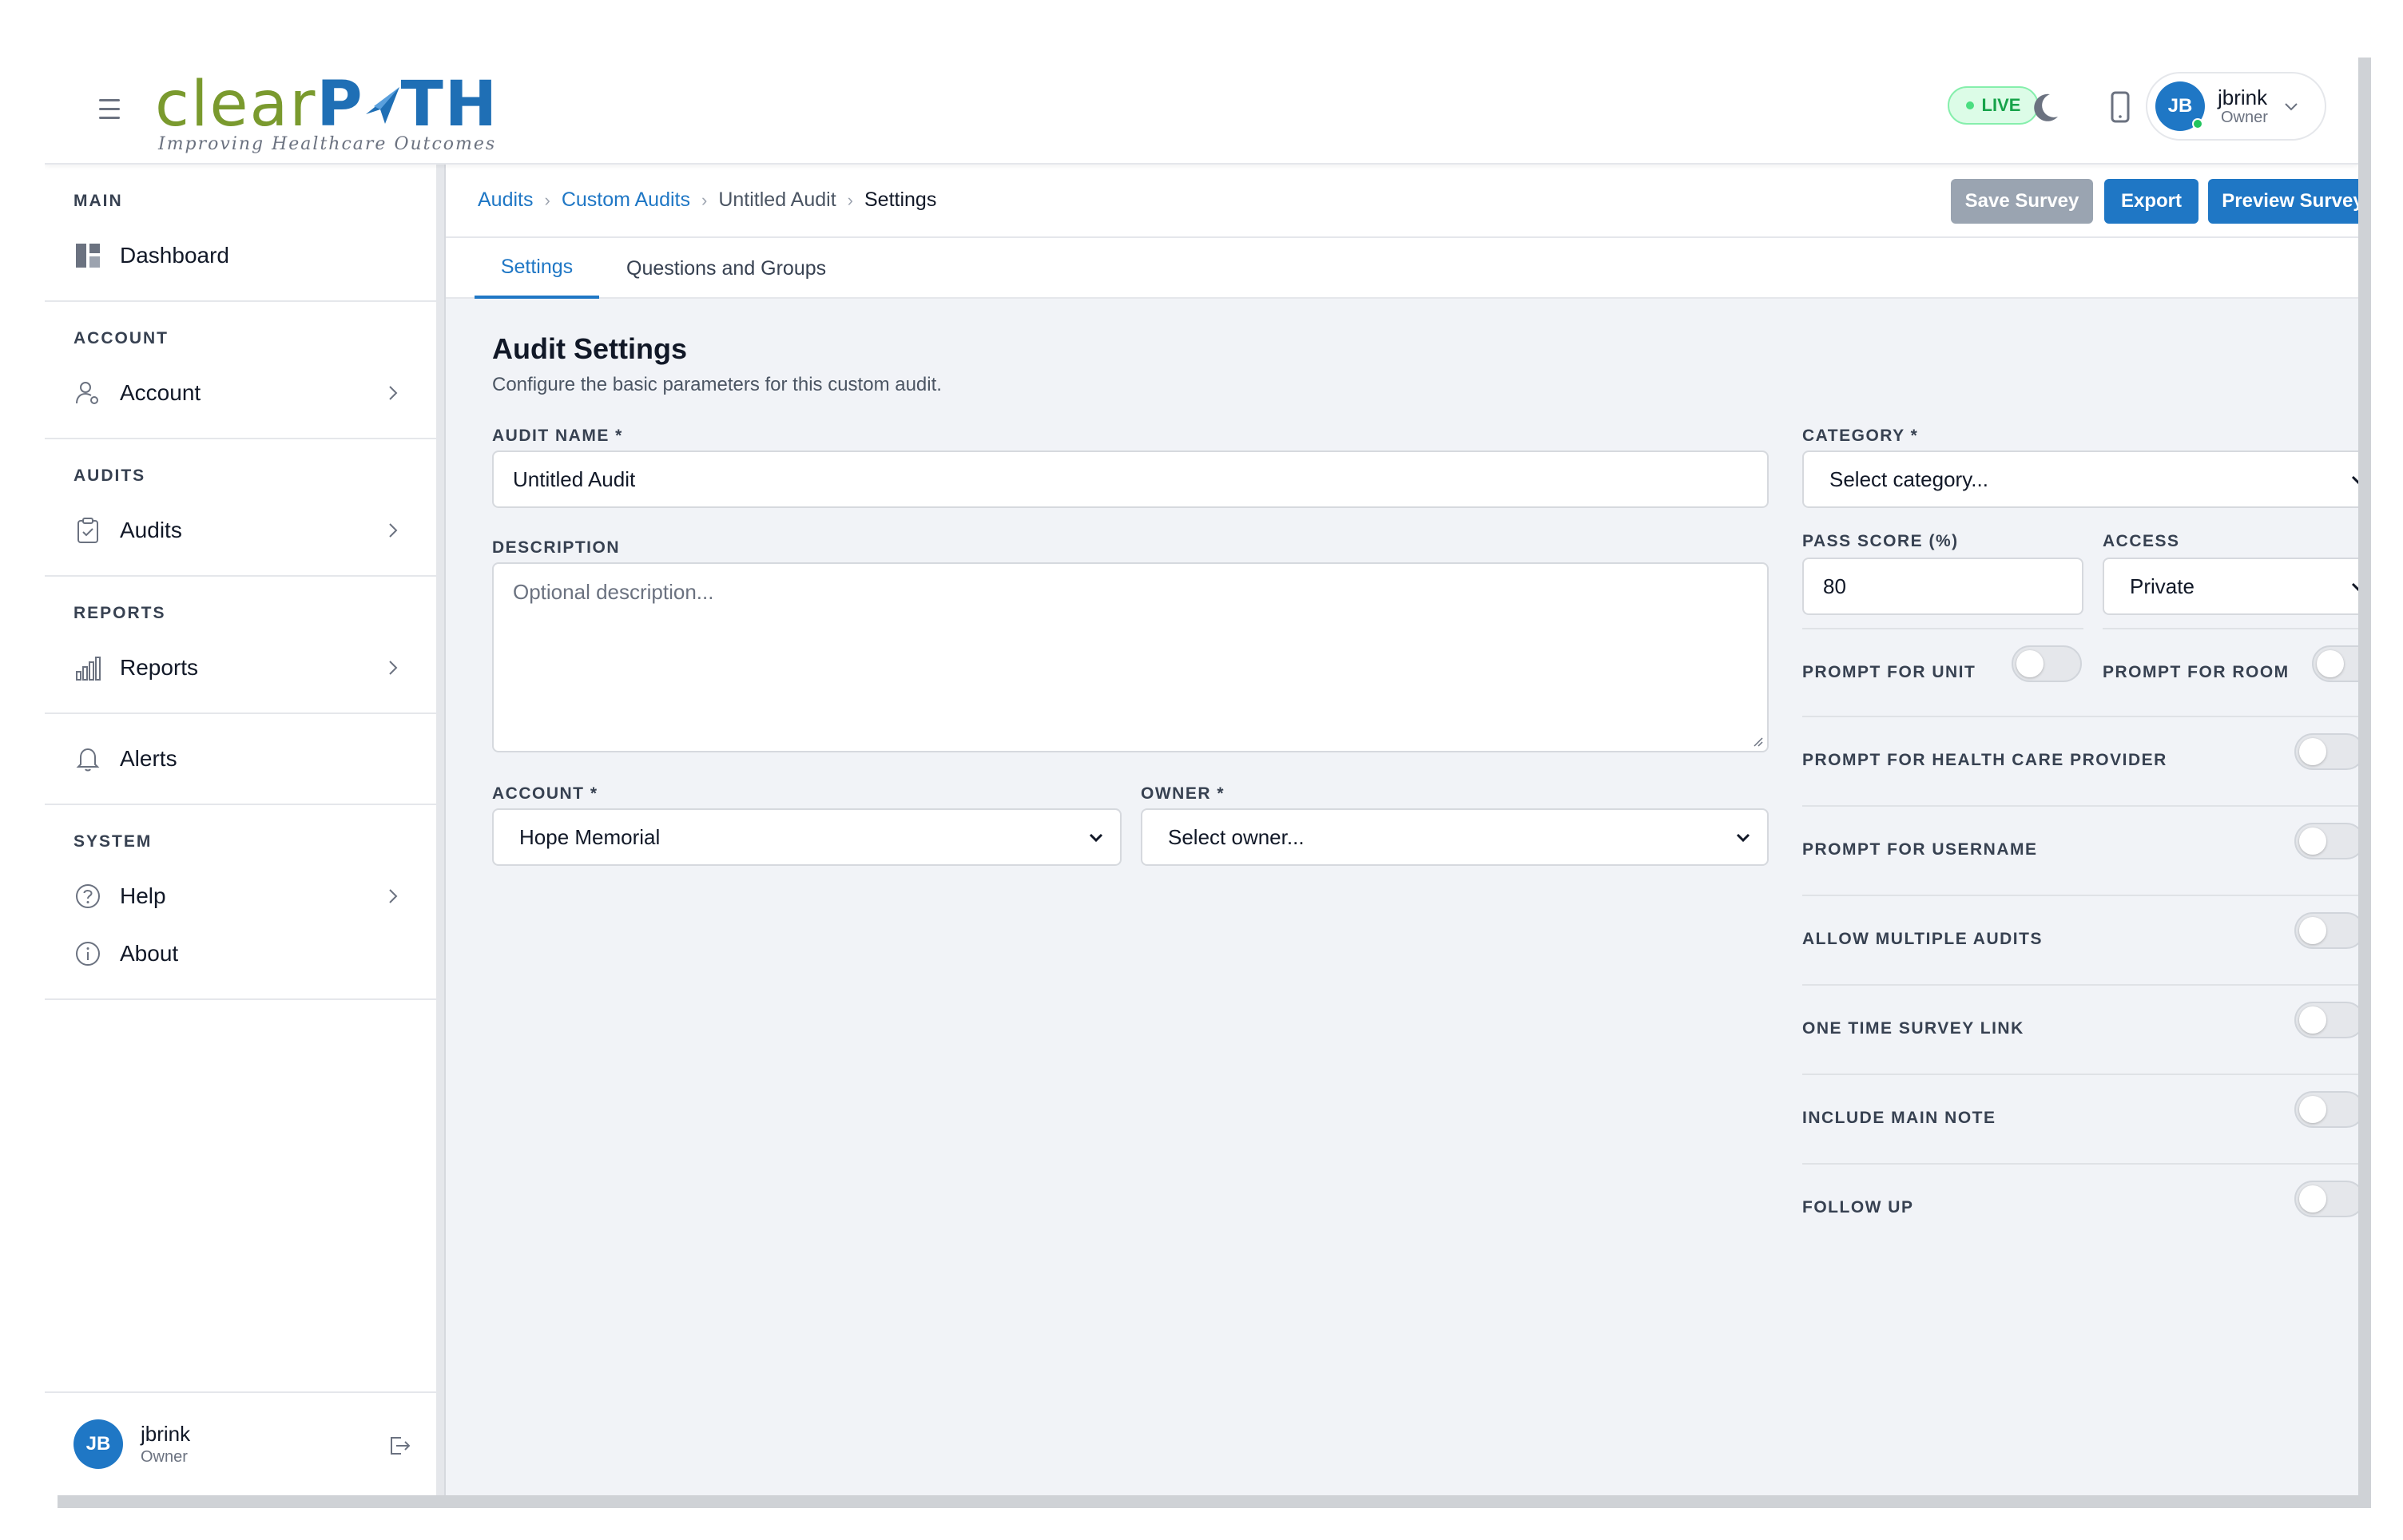  What do you see at coordinates (2326, 1199) in the screenshot?
I see `follow-up-toggle` at bounding box center [2326, 1199].